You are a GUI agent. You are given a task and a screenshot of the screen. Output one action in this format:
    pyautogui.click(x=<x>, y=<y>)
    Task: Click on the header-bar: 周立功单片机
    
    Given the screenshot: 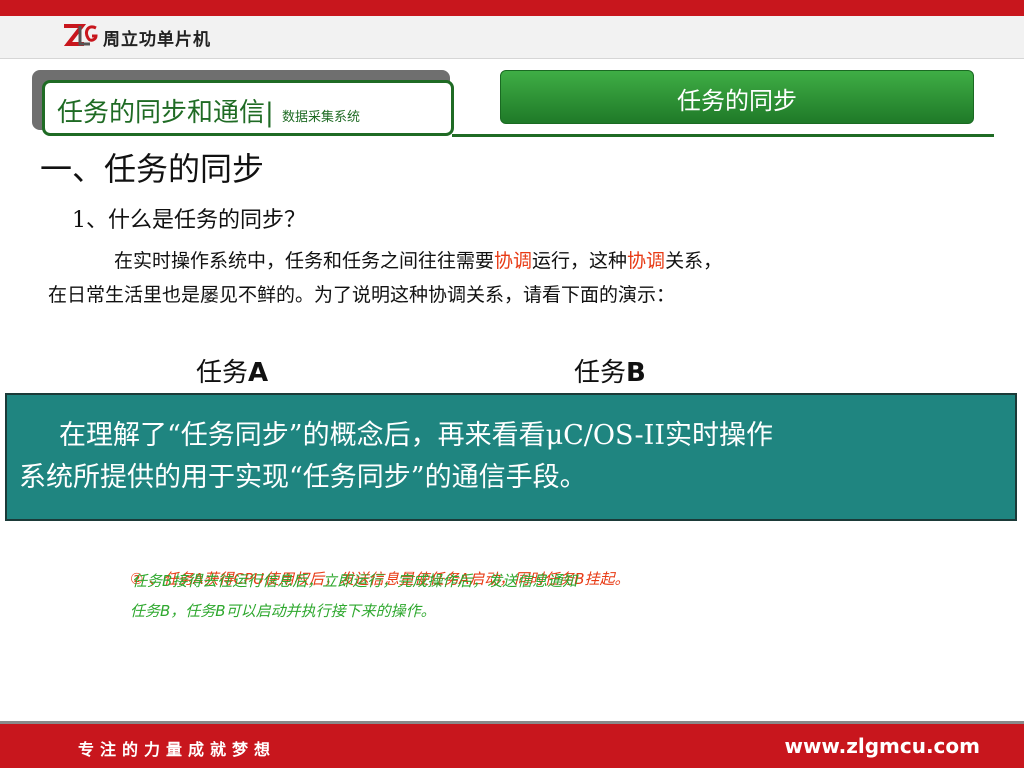 What is the action you would take?
    pyautogui.click(x=512, y=37)
    